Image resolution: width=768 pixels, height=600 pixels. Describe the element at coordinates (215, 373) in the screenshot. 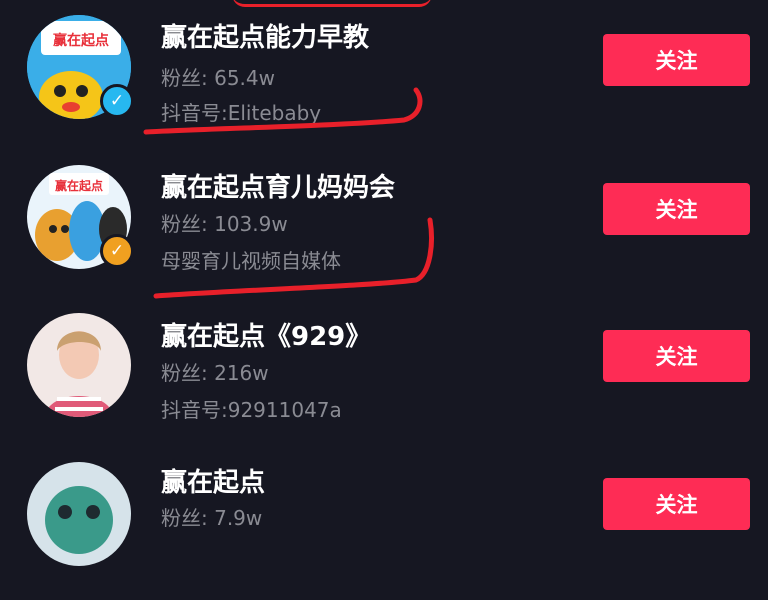

I see `fans-count: 粉丝: 216w` at that location.